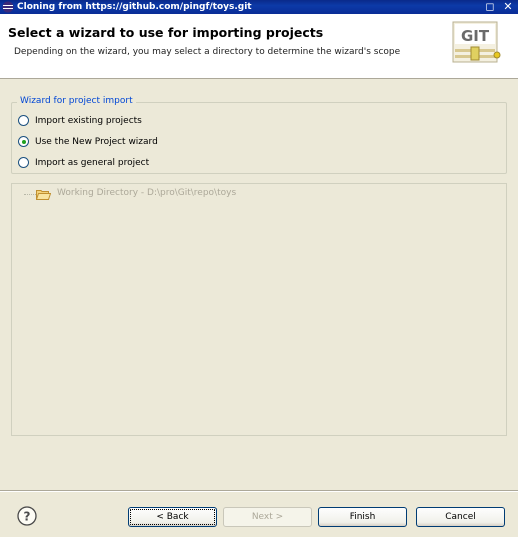  I want to click on next-button: Next >, so click(267, 517).